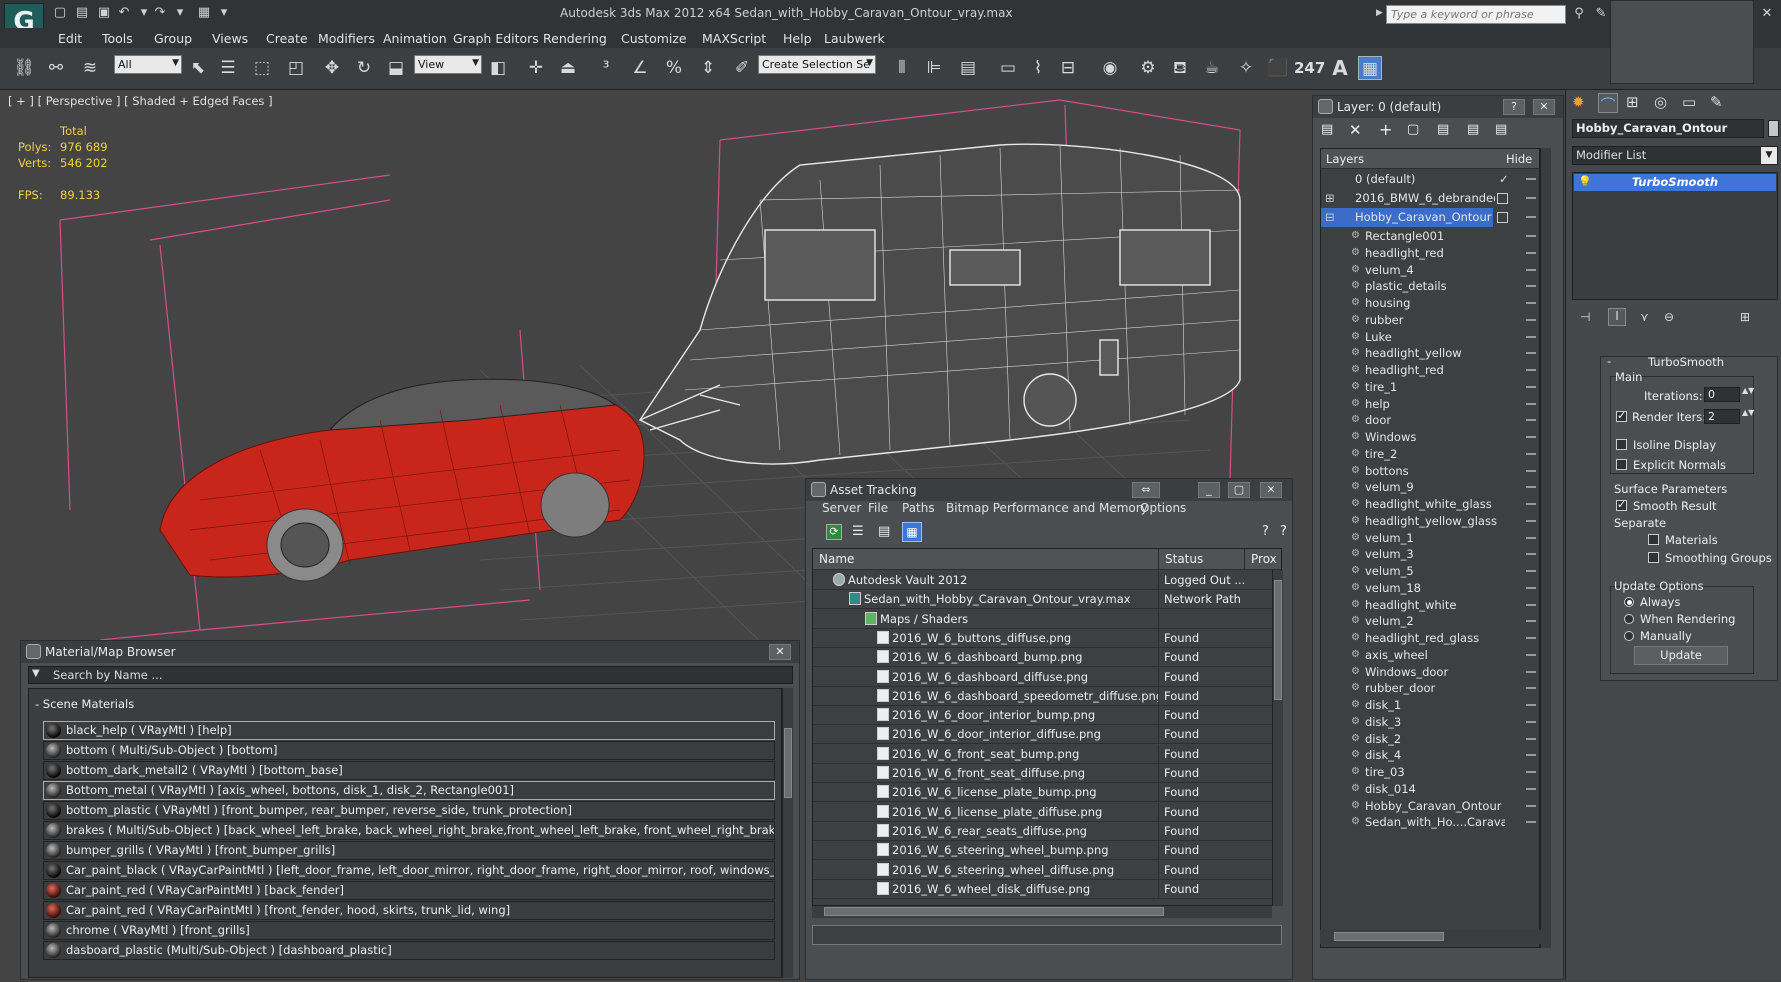 This screenshot has height=982, width=1781. I want to click on redo-dropdown-icon: ▾, so click(180, 13).